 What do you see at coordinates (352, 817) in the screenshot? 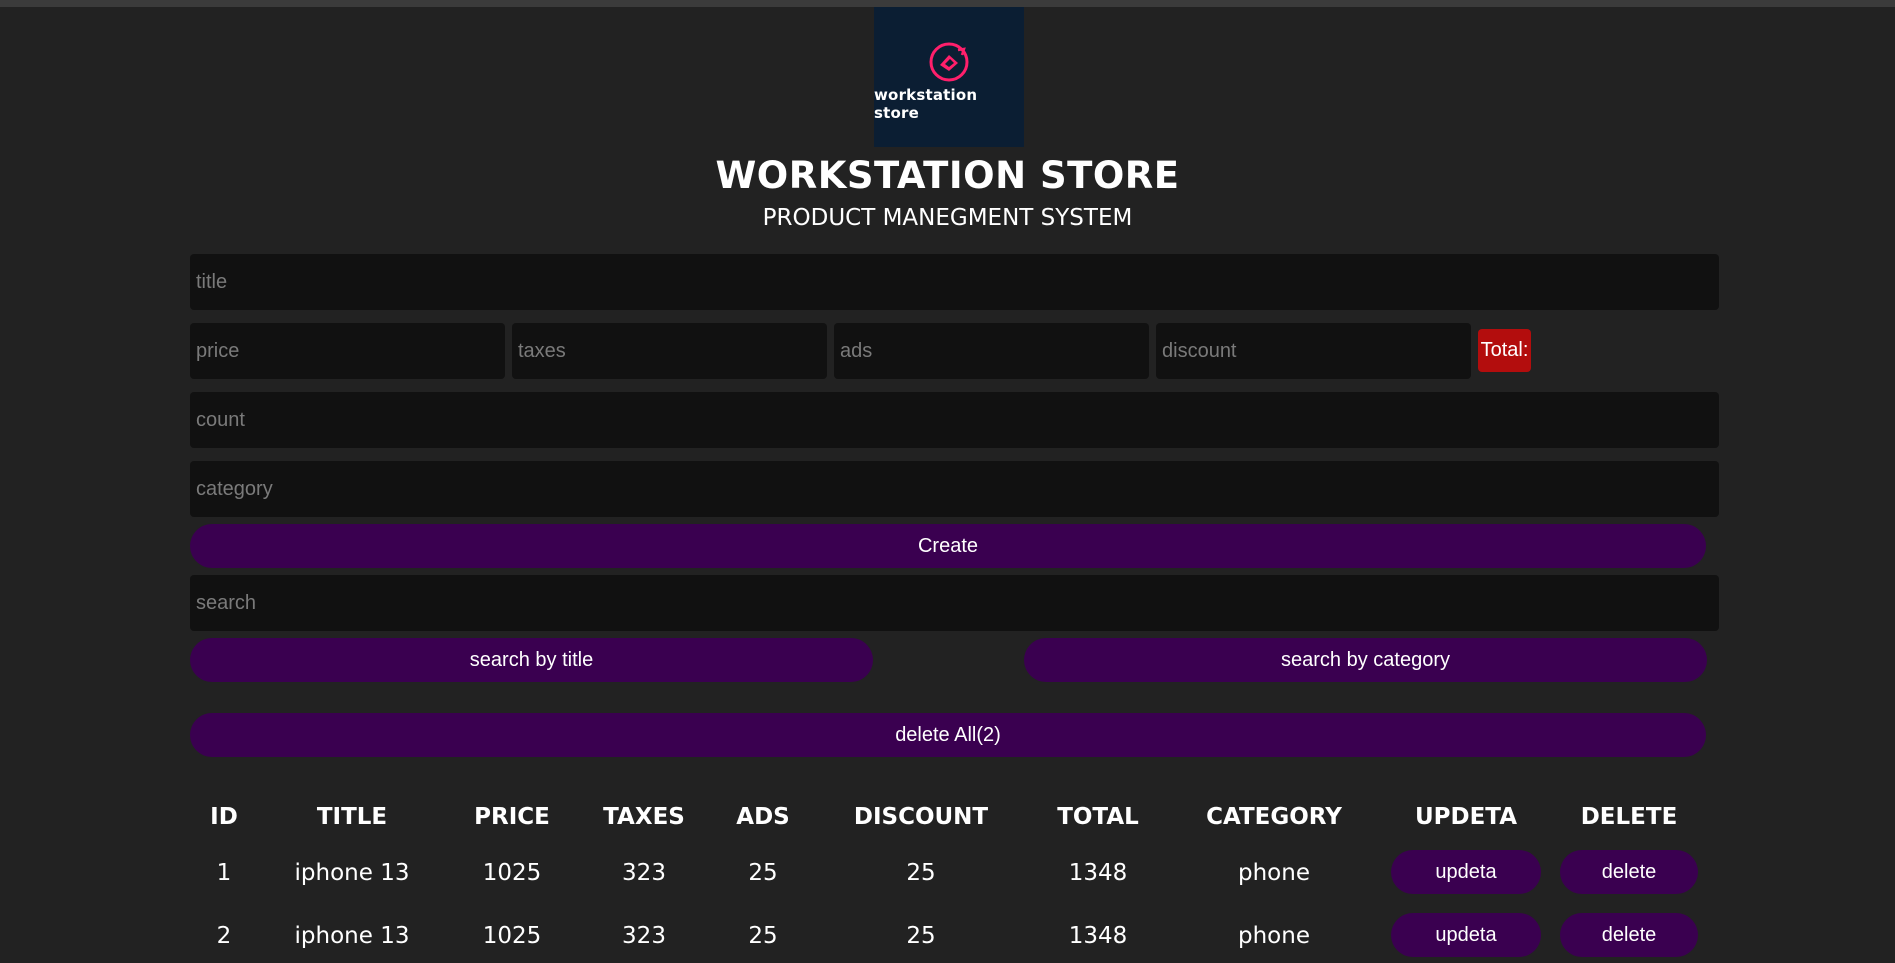
I see `header-title: TITLE` at bounding box center [352, 817].